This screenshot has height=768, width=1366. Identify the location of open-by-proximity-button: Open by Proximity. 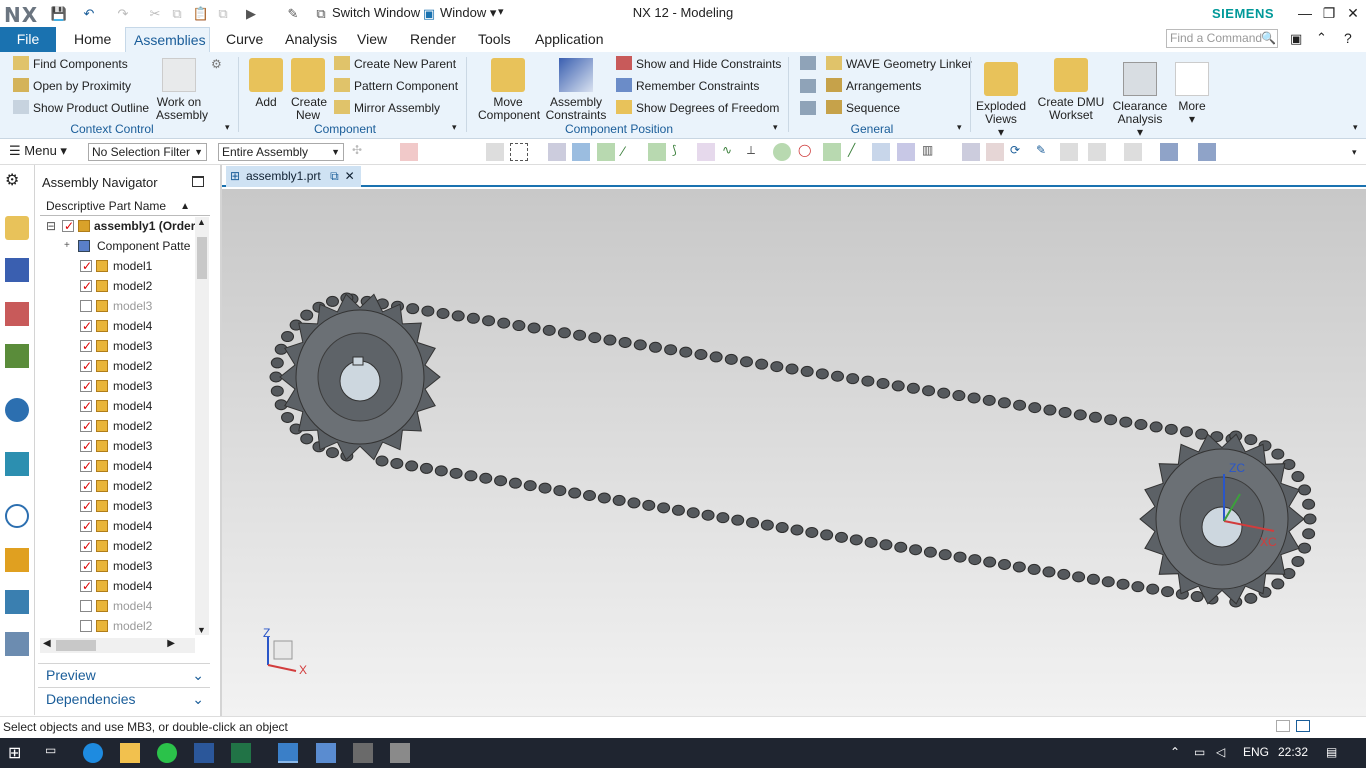
(72, 86).